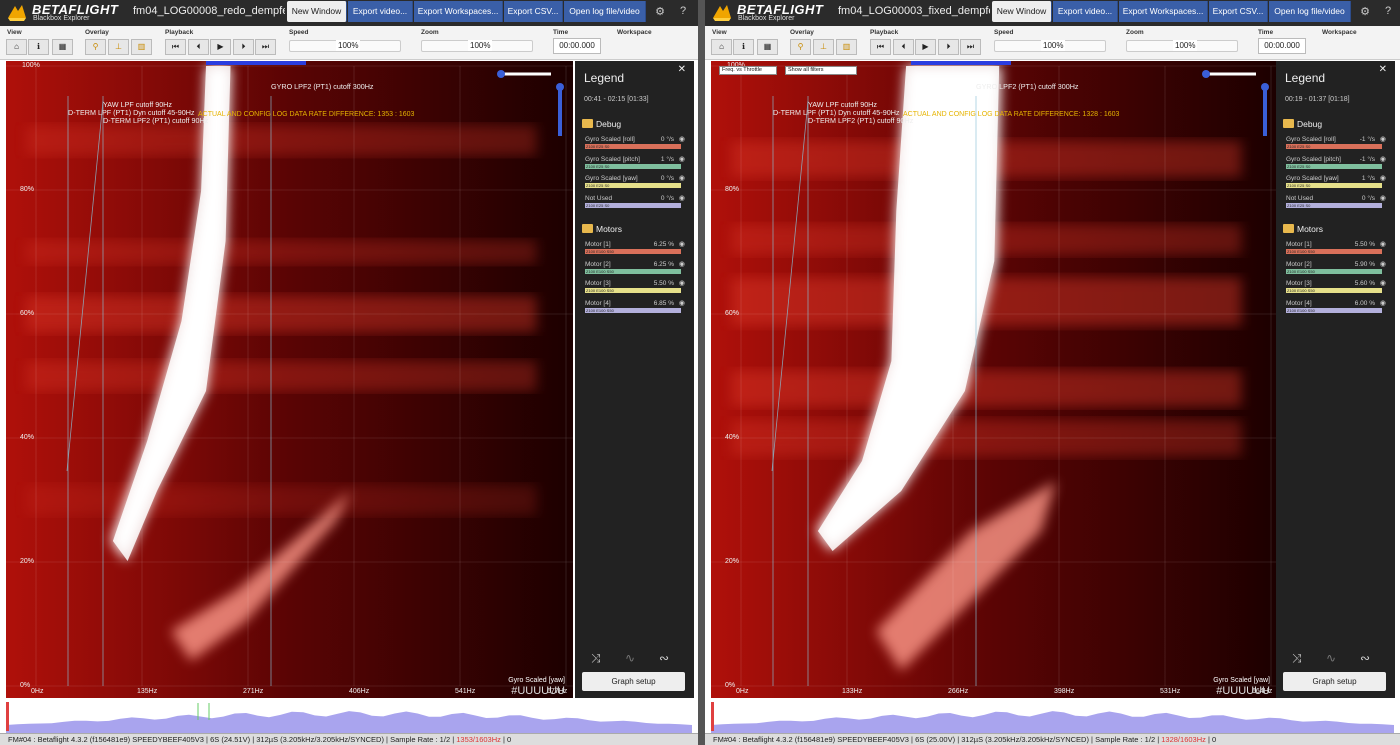 The width and height of the screenshot is (1400, 745). What do you see at coordinates (538, 691) in the screenshot?
I see `graph-watermark: #UUUUUU` at bounding box center [538, 691].